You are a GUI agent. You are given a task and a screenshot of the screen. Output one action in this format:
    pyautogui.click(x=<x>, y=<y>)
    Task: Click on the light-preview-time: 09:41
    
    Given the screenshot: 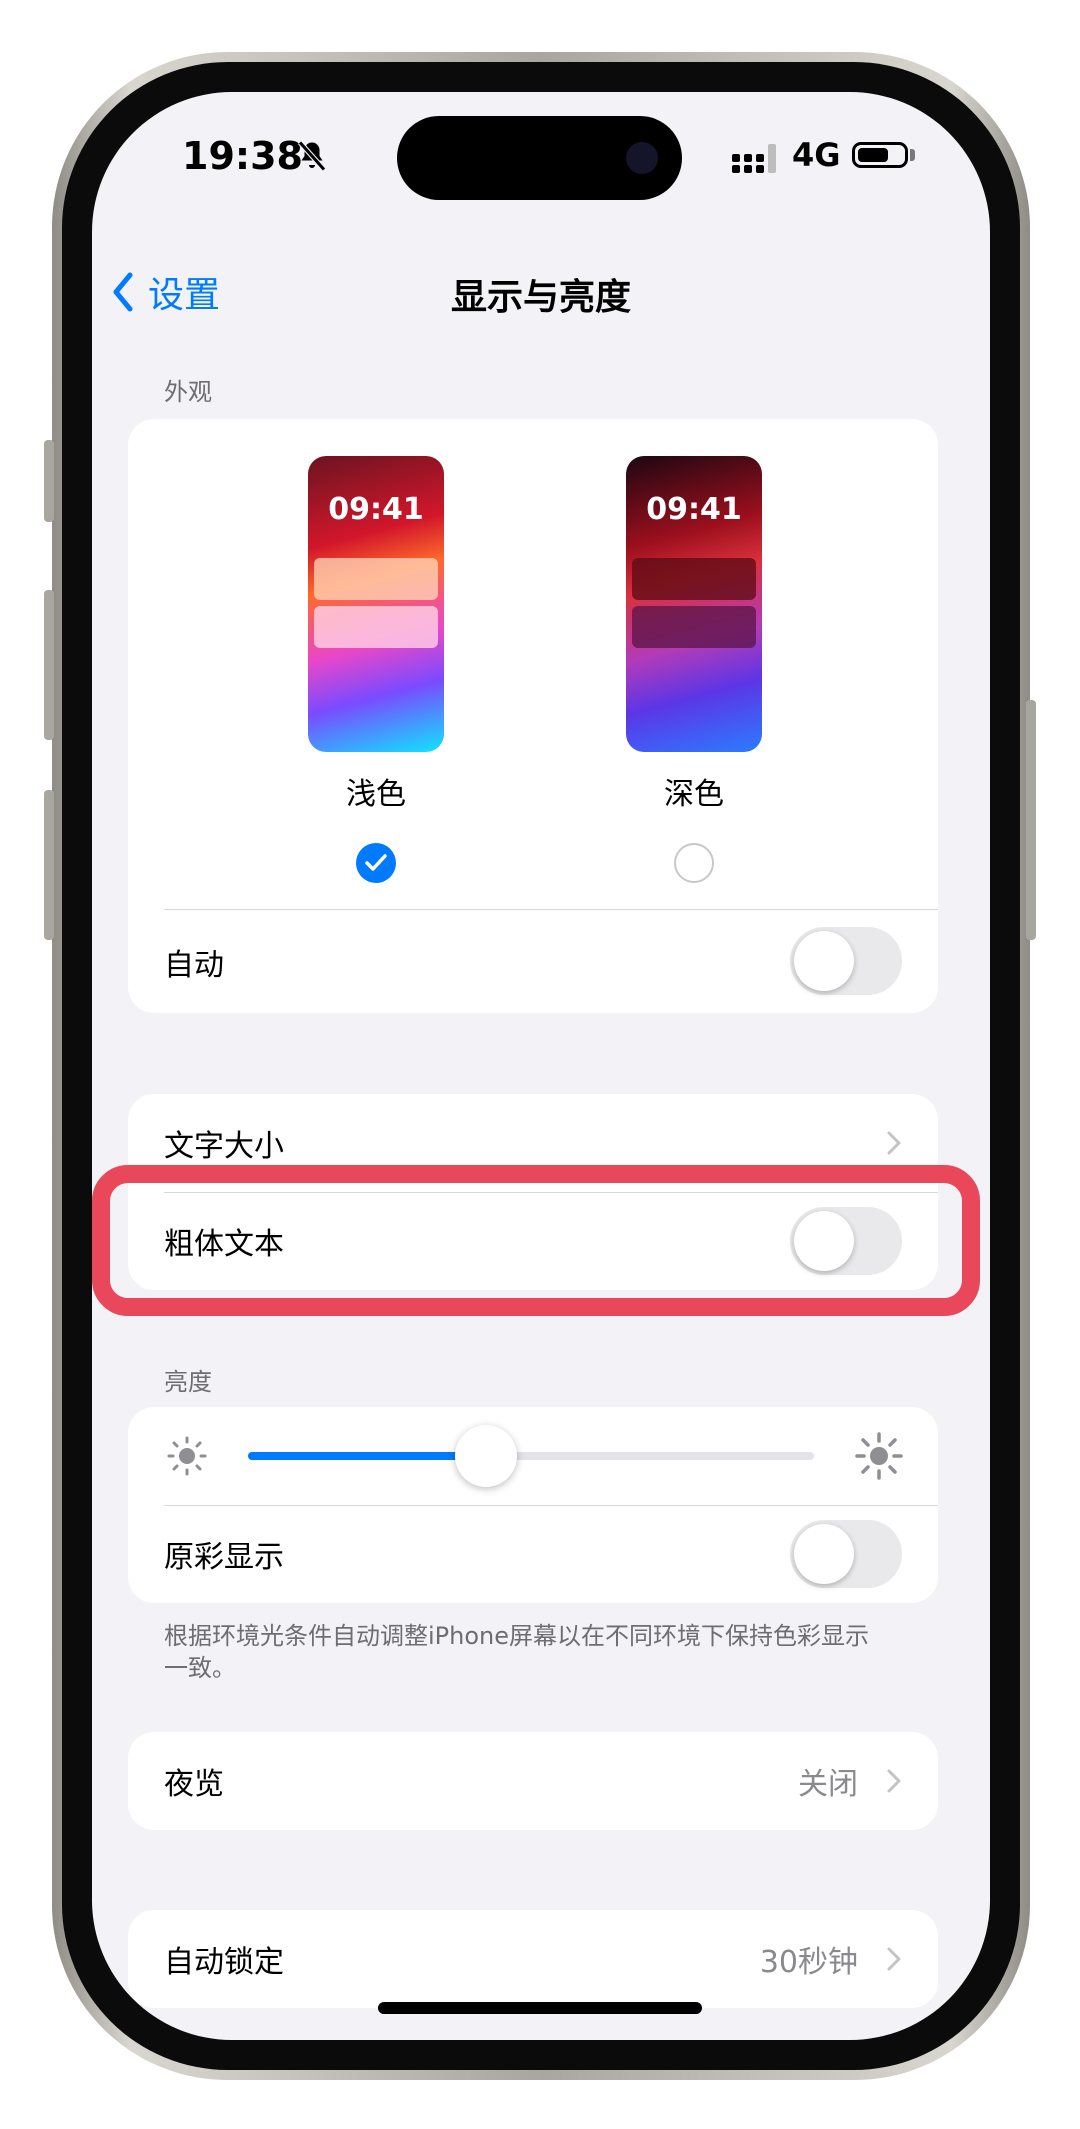 What is the action you would take?
    pyautogui.click(x=376, y=509)
    